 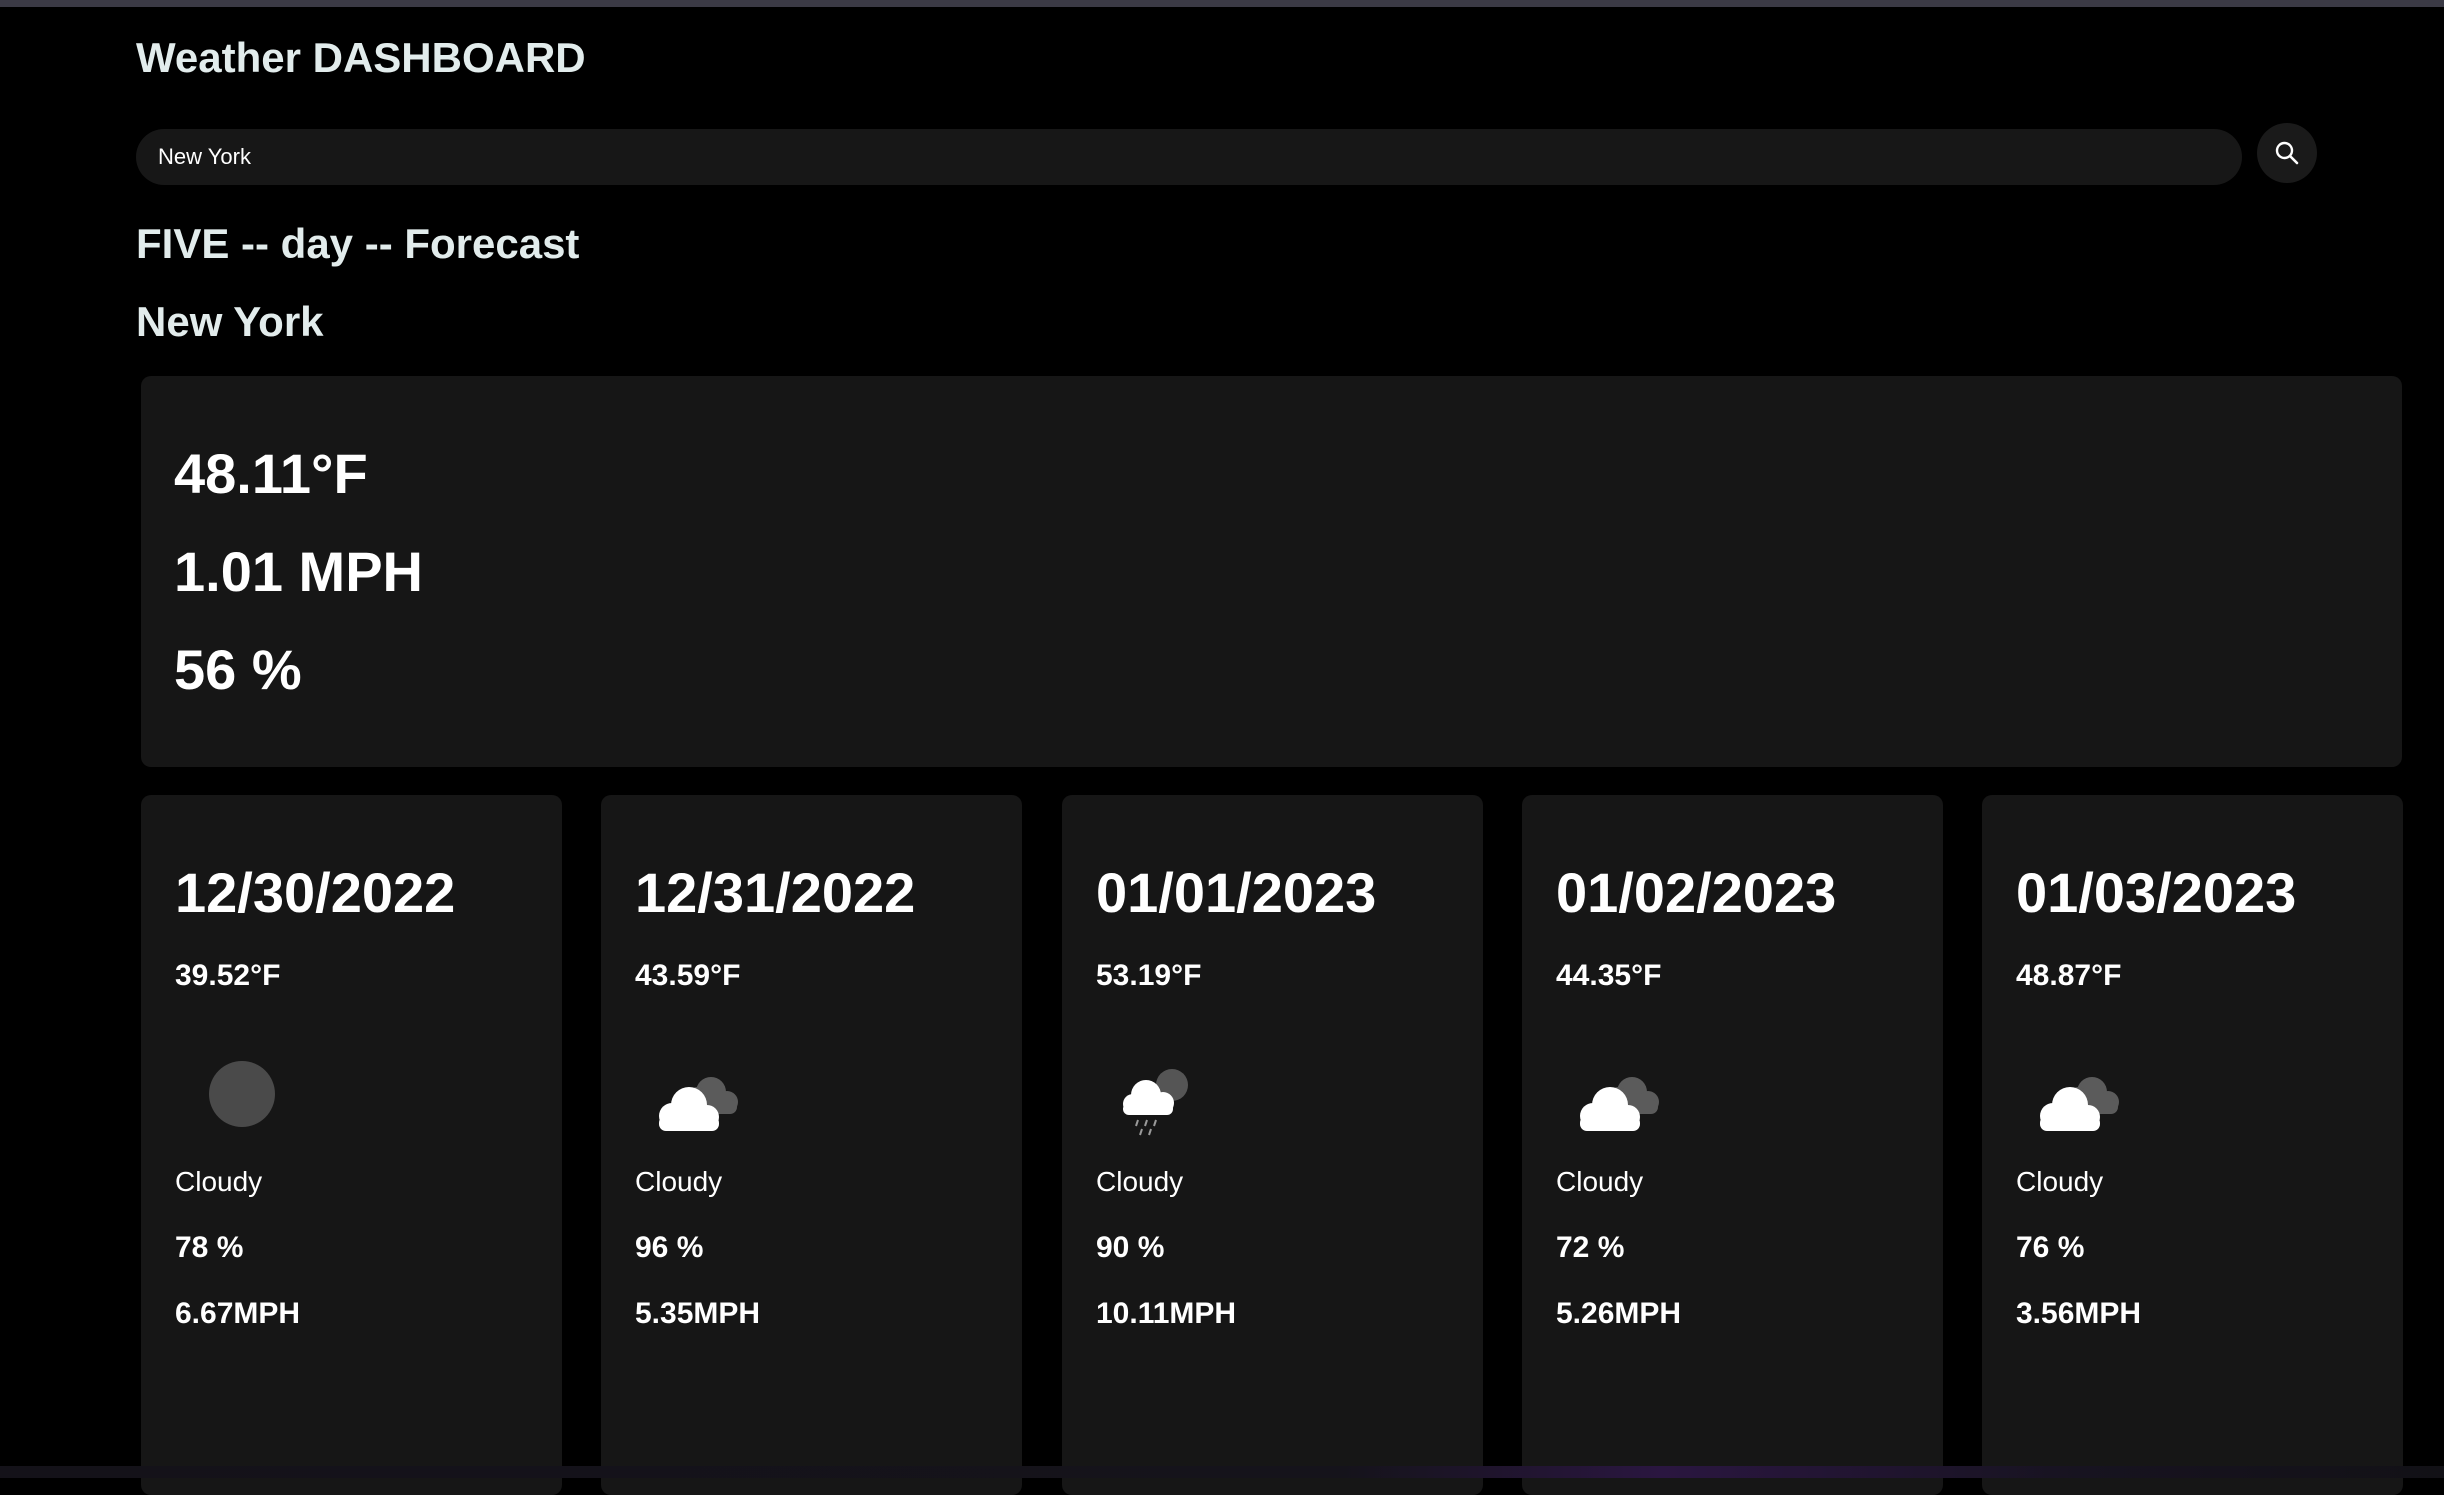 I want to click on current-wind: 1.01 MPH, so click(x=298, y=571).